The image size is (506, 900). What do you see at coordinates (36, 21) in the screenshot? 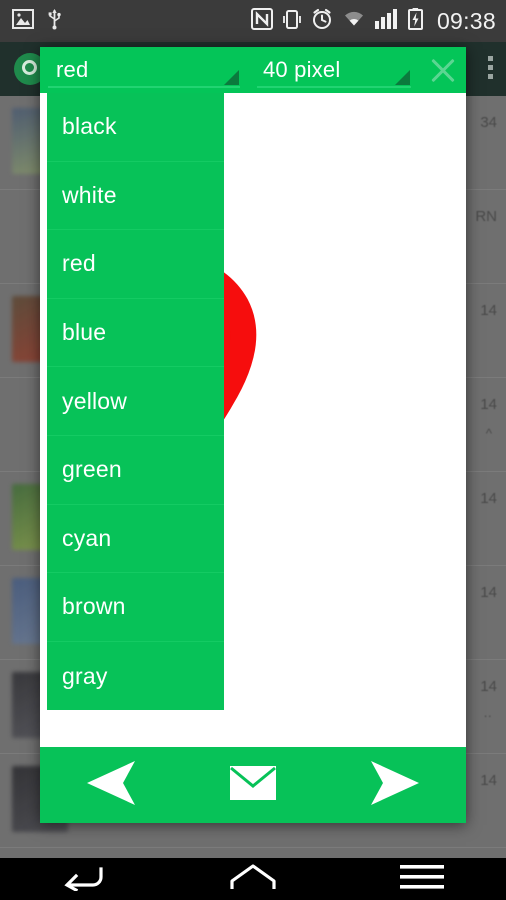
I see `status-bar-left-icons` at bounding box center [36, 21].